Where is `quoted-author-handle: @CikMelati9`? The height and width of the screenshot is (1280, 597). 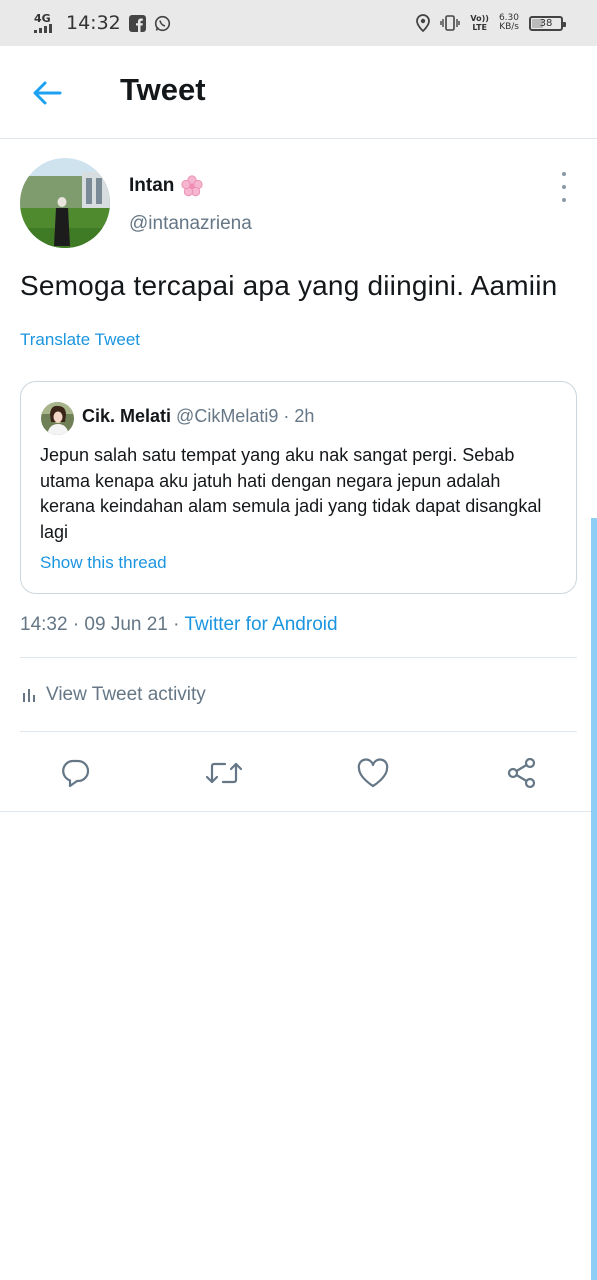
quoted-author-handle: @CikMelati9 is located at coordinates (227, 416).